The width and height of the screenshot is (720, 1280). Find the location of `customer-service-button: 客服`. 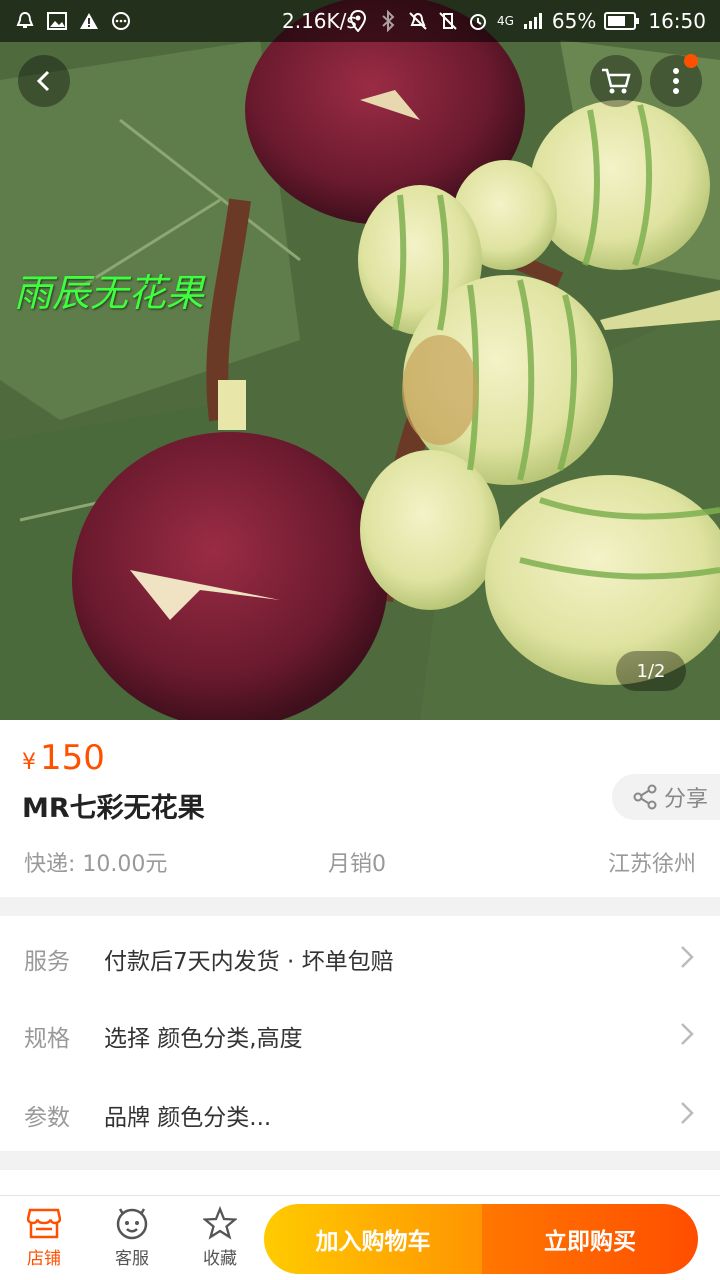

customer-service-button: 客服 is located at coordinates (132, 1237).